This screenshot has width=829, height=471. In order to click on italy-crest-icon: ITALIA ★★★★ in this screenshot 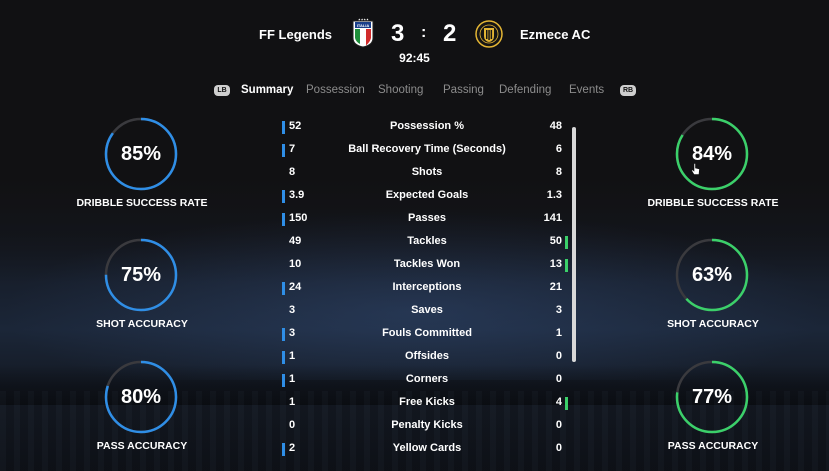, I will do `click(363, 33)`.